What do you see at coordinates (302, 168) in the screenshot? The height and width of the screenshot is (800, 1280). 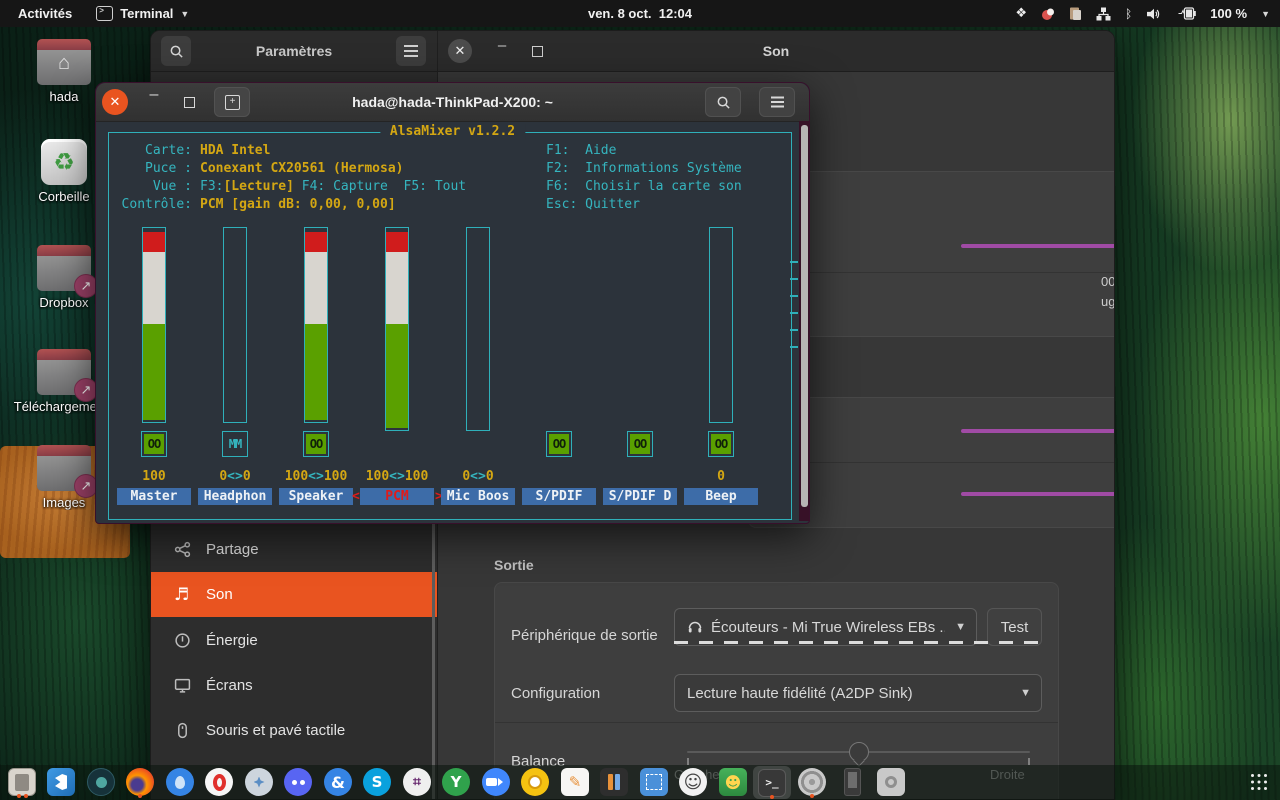 I see `chip-value: Conexant CX20561 (Hermosa)` at bounding box center [302, 168].